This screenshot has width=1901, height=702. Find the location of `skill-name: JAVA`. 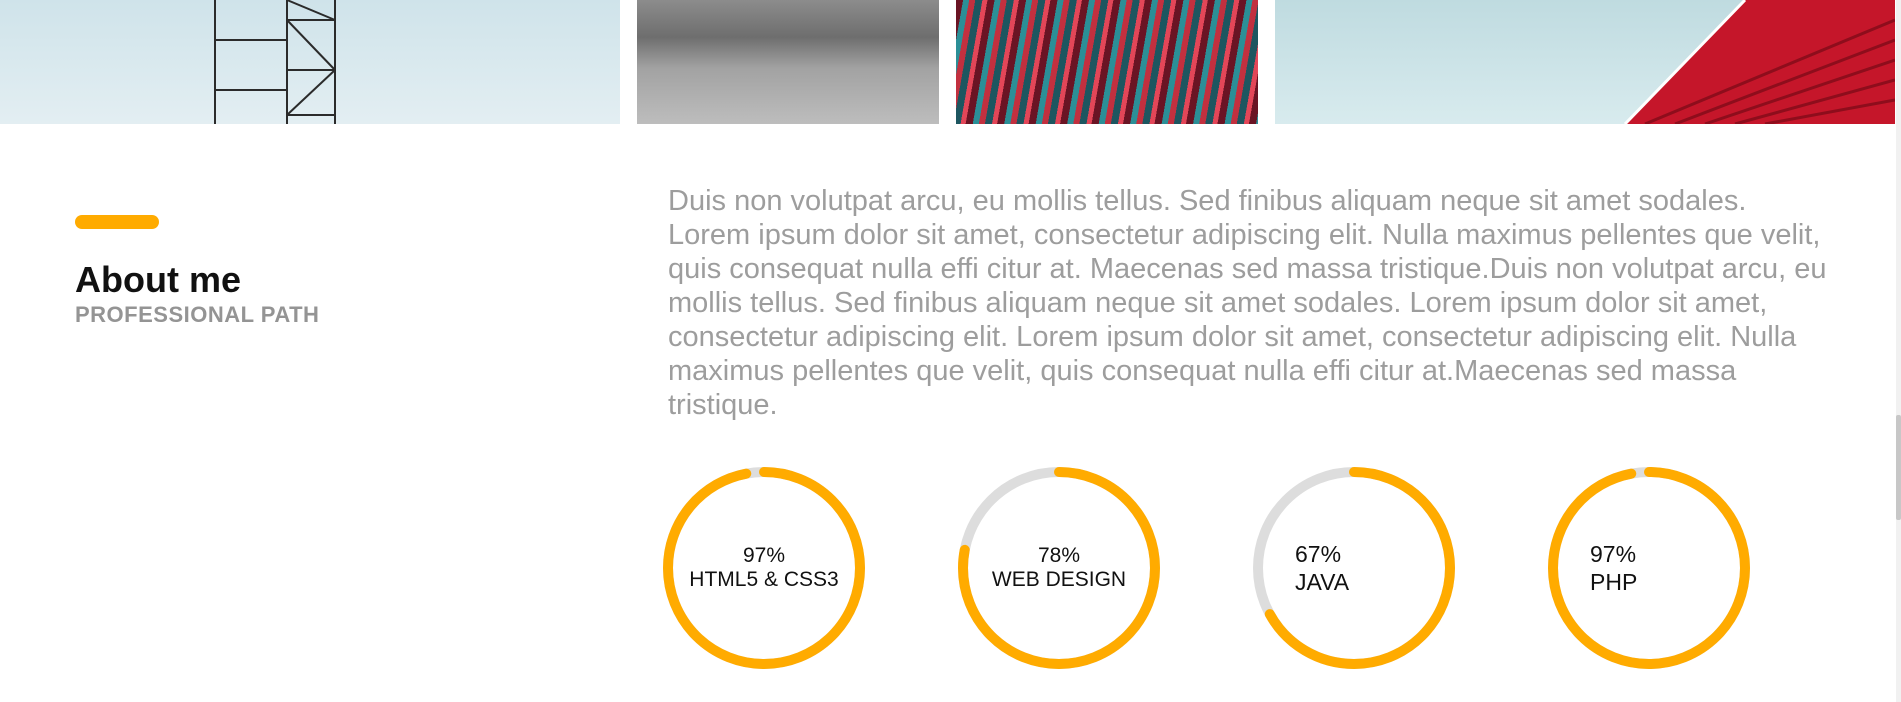

skill-name: JAVA is located at coordinates (1322, 582).